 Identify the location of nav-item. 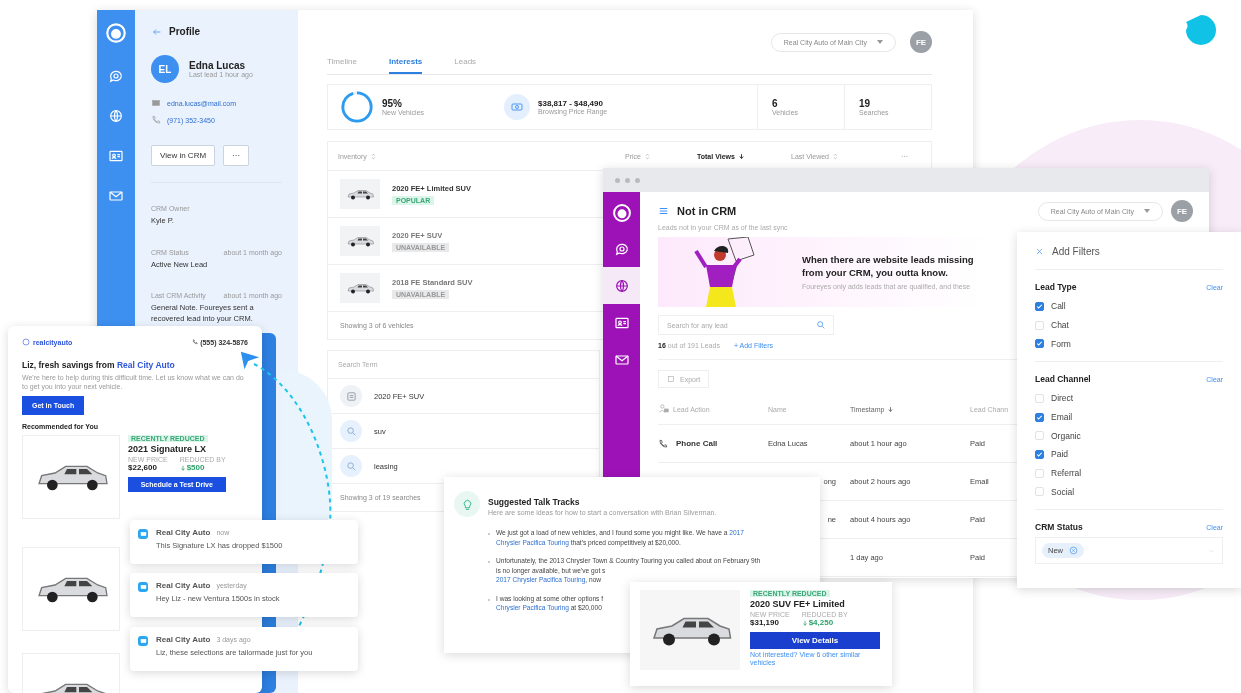
(621, 285).